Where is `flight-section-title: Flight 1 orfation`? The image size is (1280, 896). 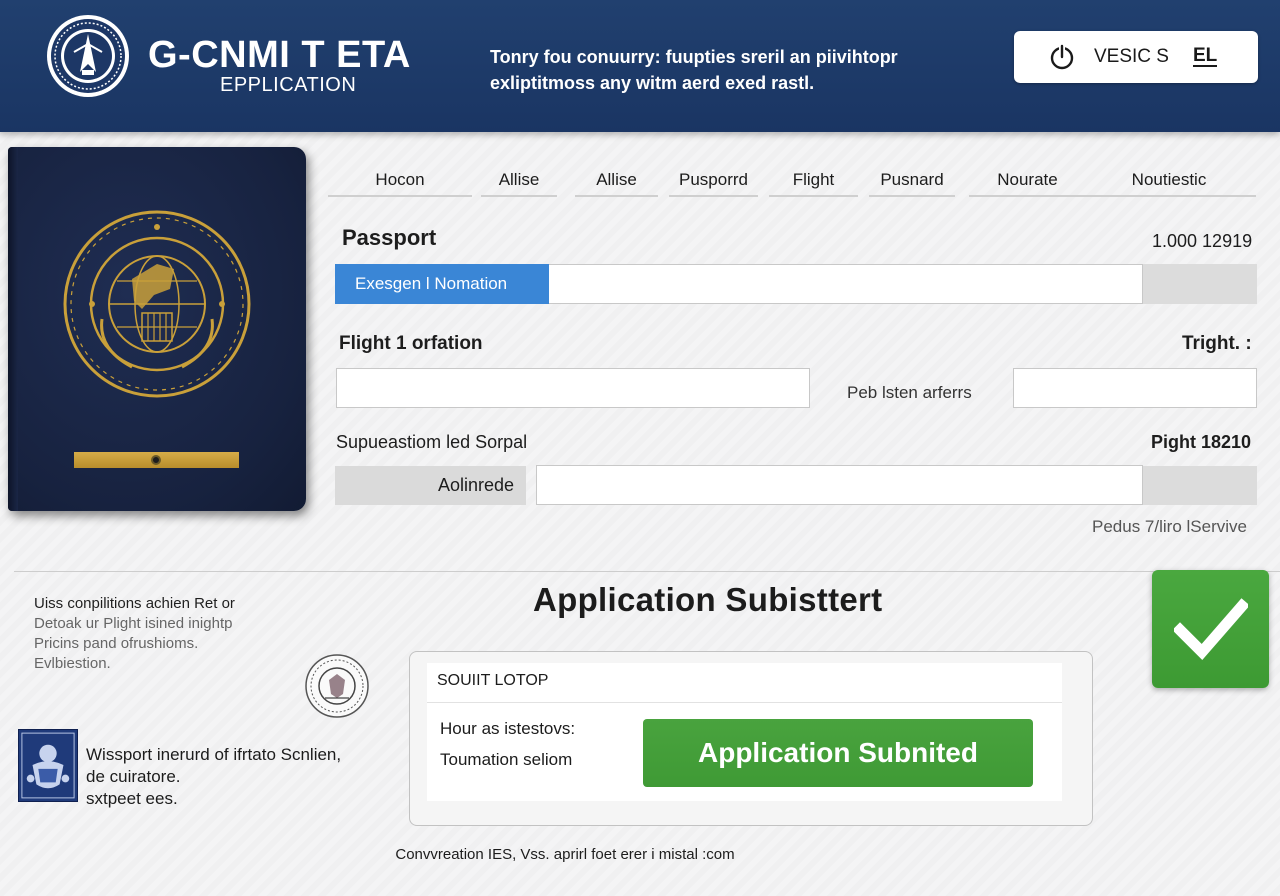 flight-section-title: Flight 1 orfation is located at coordinates (411, 343).